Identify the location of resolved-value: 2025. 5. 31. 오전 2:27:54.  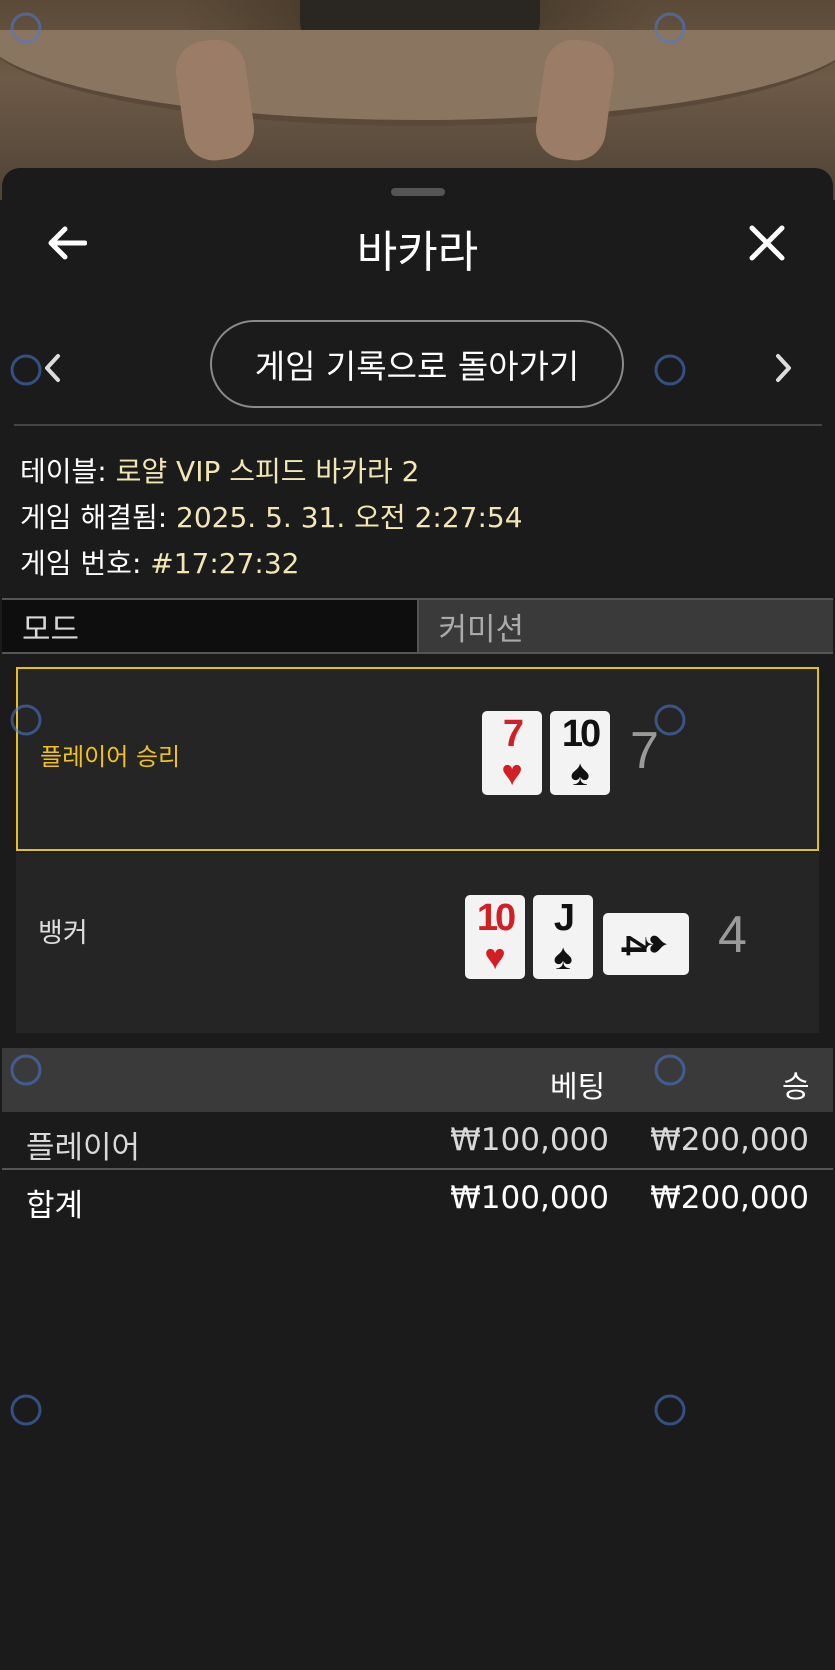
(349, 517).